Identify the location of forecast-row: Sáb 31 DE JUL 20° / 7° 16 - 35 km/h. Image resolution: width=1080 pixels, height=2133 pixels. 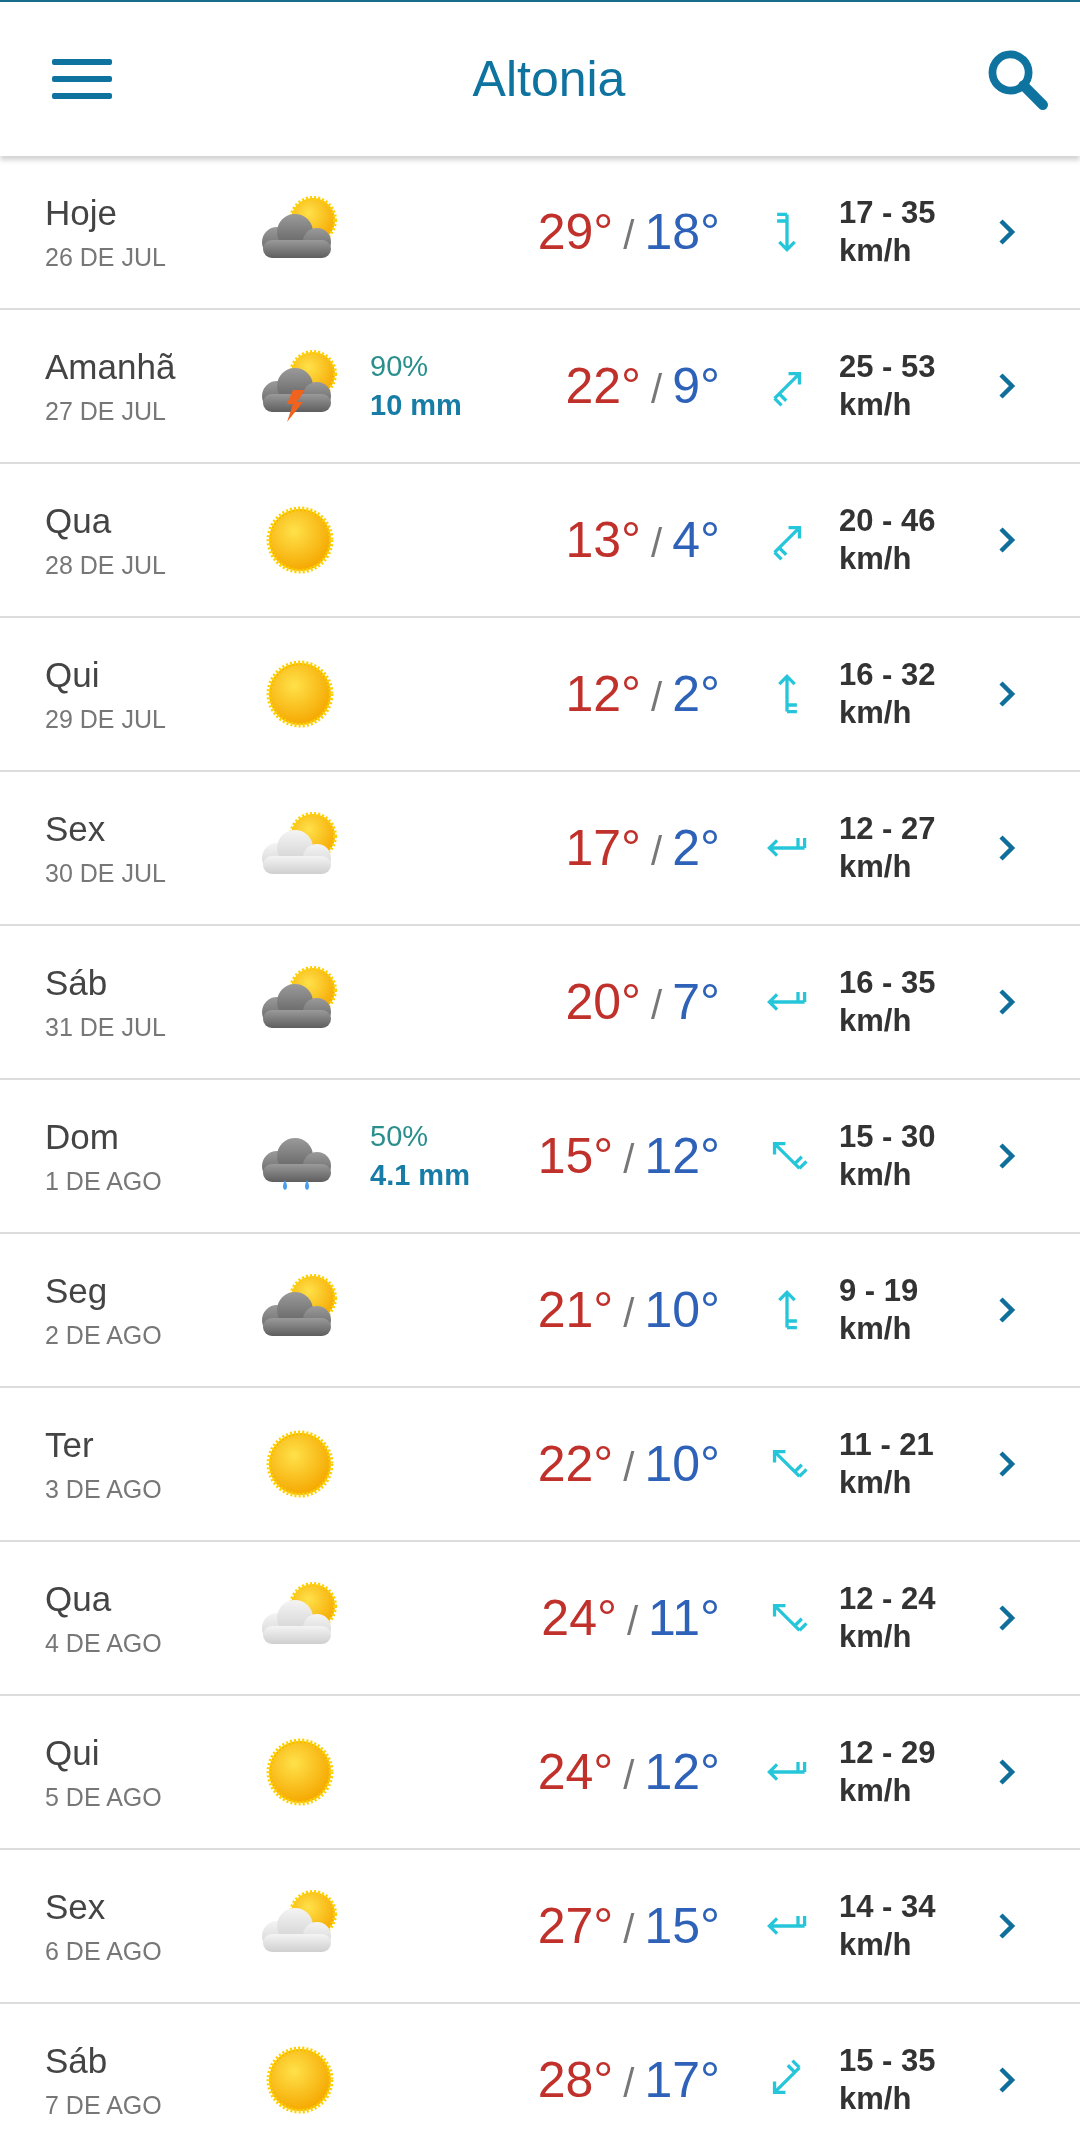
(540, 1003).